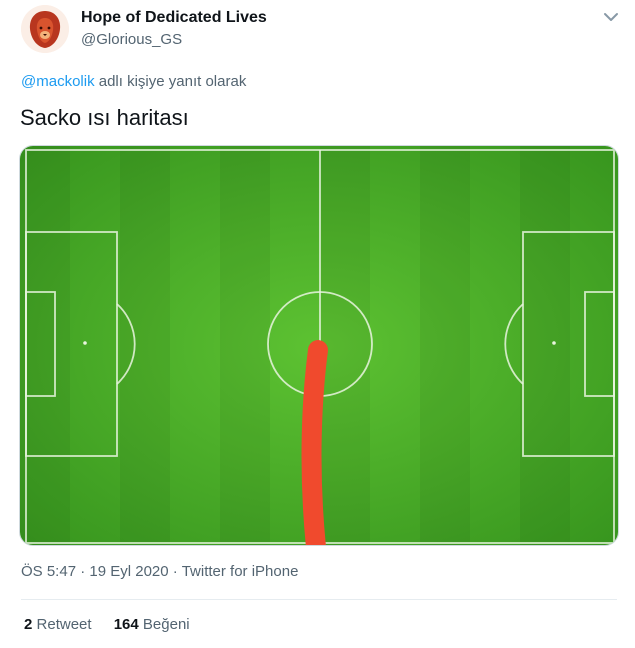 The height and width of the screenshot is (648, 635). Describe the element at coordinates (28, 624) in the screenshot. I see `retweet-count: 2` at that location.